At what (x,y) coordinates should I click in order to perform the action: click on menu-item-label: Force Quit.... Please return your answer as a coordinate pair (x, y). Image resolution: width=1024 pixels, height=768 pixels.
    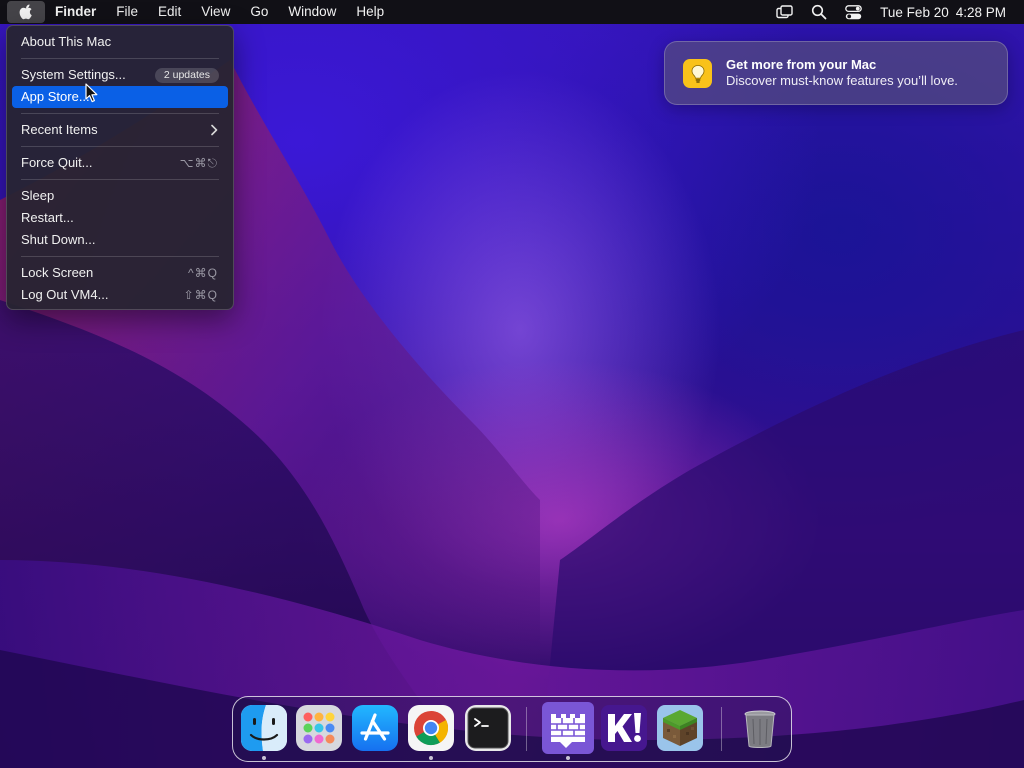
    Looking at the image, I should click on (57, 162).